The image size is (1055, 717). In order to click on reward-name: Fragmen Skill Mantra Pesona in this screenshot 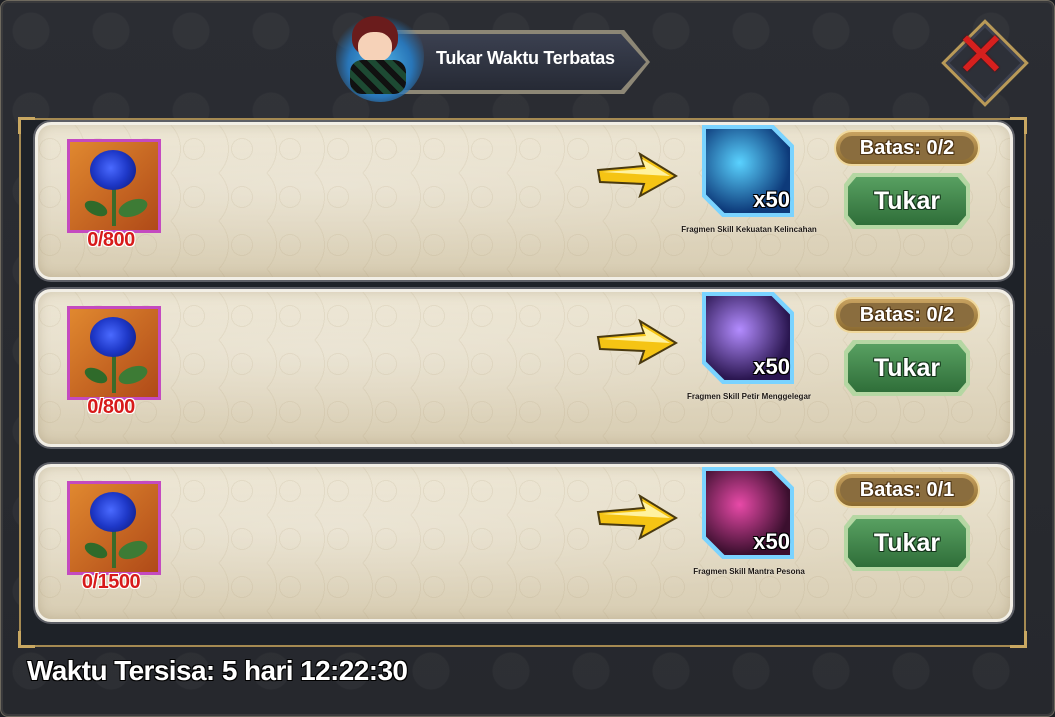, I will do `click(749, 571)`.